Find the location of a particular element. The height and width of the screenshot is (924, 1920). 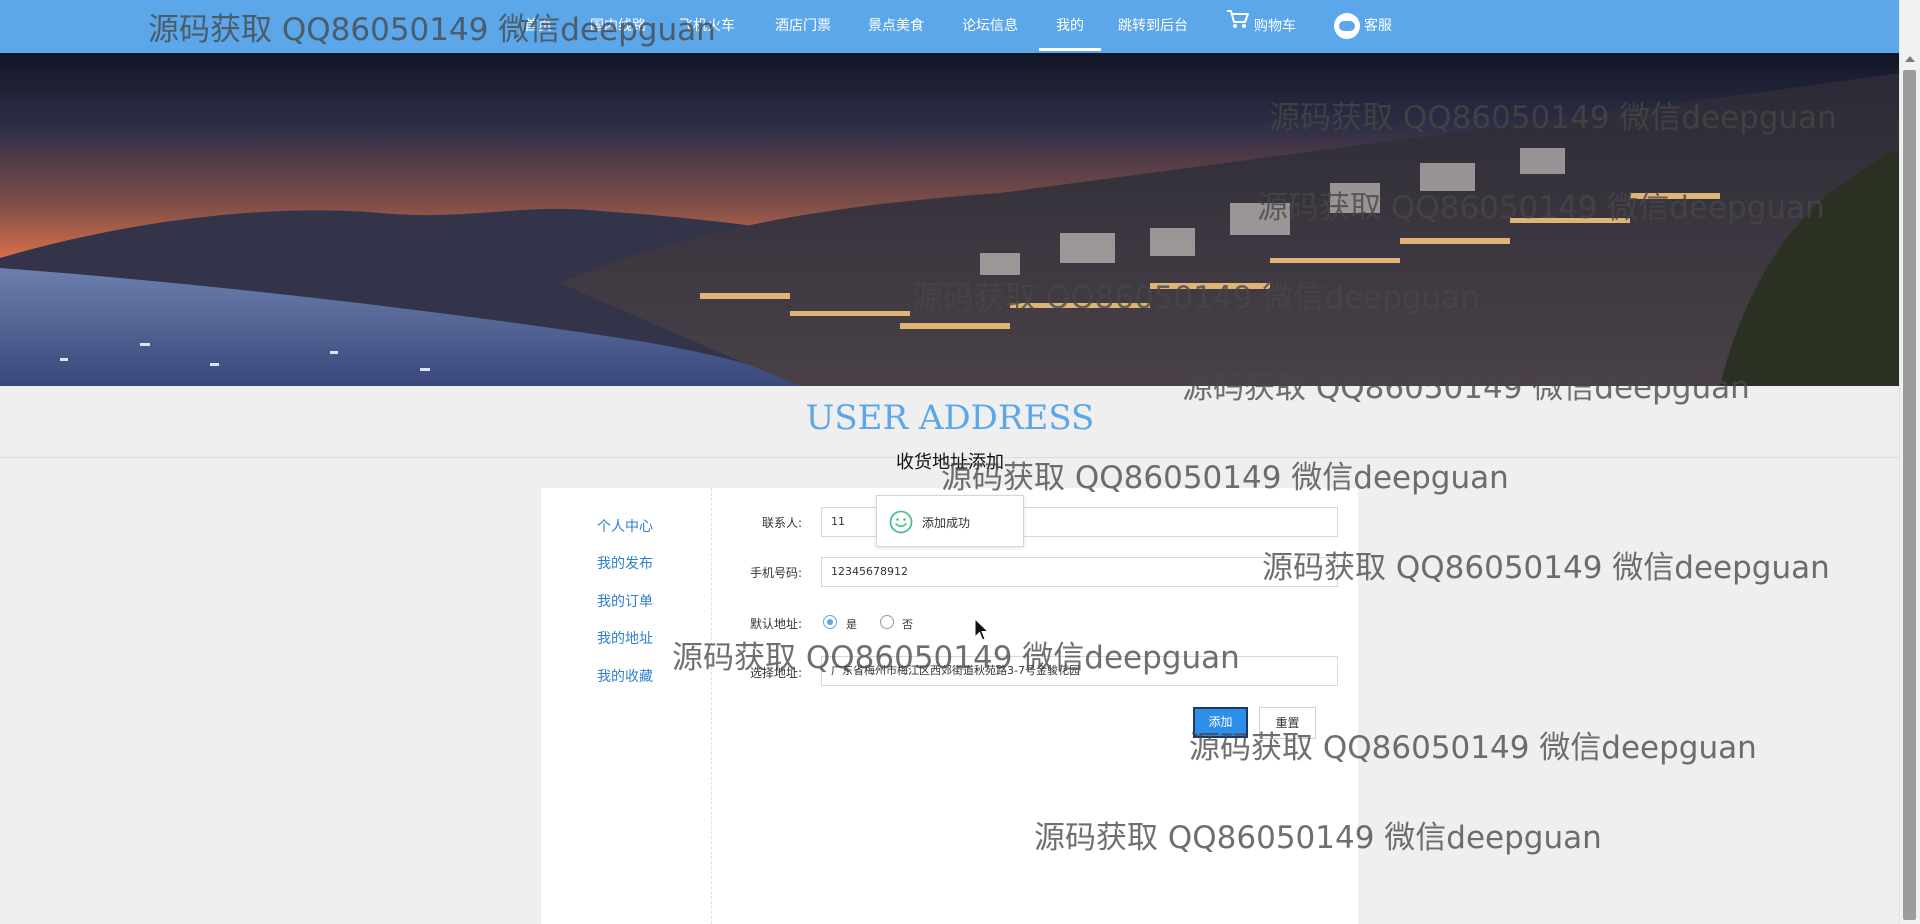

nav-item-service: 客服 is located at coordinates (1363, 26).